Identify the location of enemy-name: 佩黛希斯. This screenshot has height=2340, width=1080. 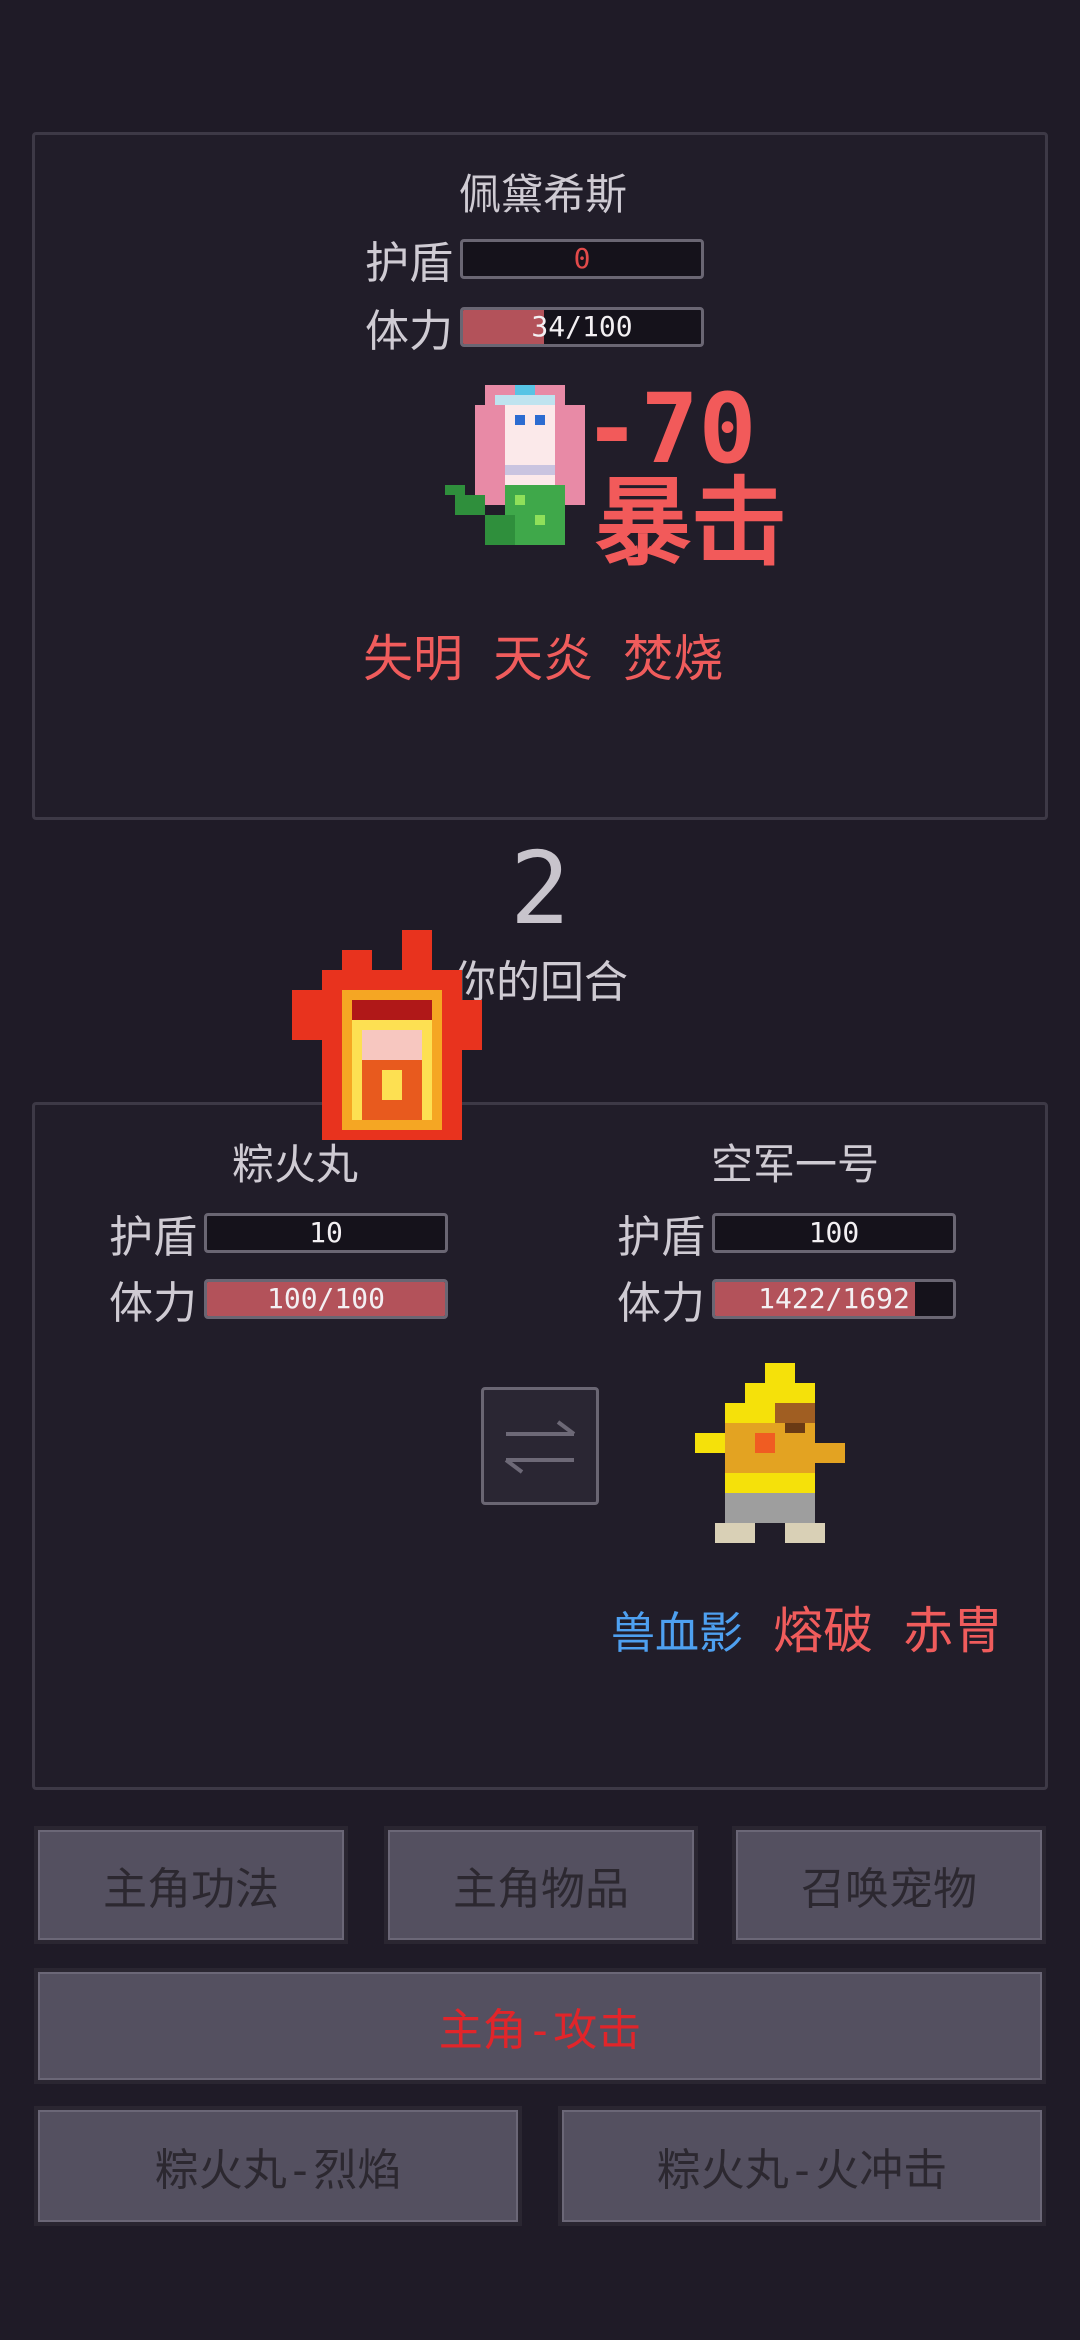
(542, 194).